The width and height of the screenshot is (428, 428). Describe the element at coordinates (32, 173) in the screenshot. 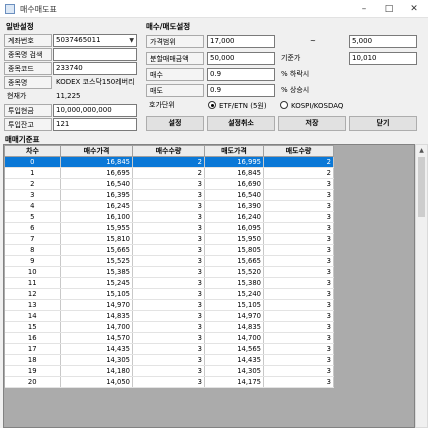

I see `table-cell: 1` at that location.